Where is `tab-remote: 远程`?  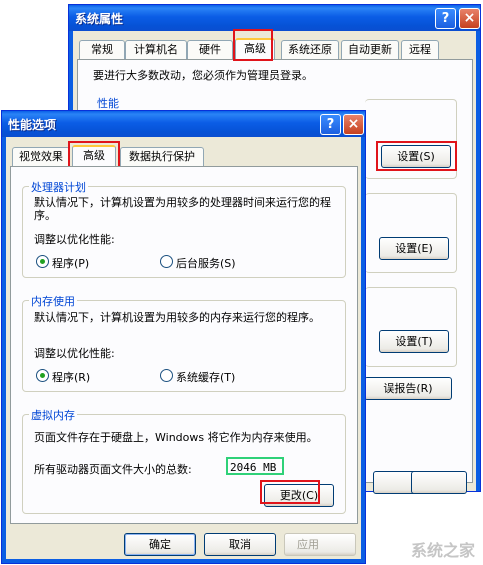 tab-remote: 远程 is located at coordinates (420, 49).